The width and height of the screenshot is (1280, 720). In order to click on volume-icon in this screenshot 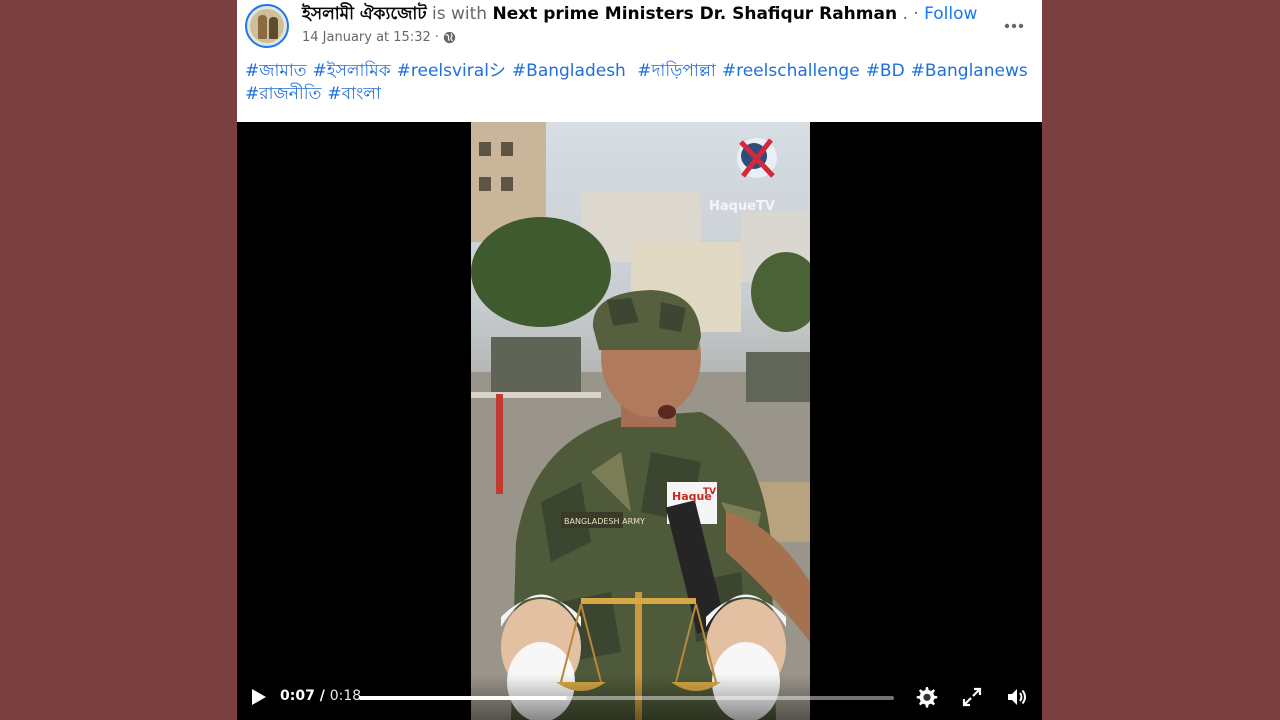, I will do `click(1017, 697)`.